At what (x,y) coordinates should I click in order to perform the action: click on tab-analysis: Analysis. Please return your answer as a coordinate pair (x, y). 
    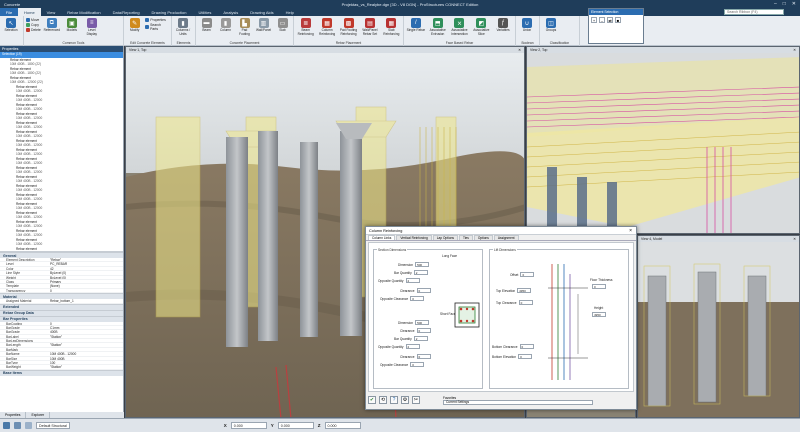
    Looking at the image, I should click on (230, 12).